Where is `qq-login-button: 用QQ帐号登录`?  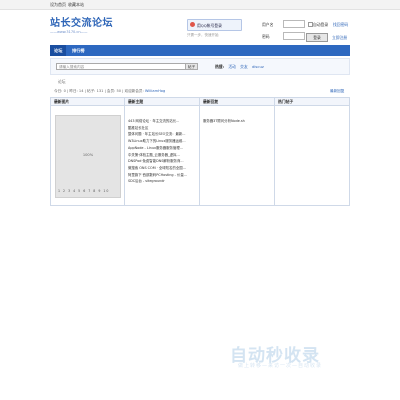 qq-login-button: 用QQ帐号登录 is located at coordinates (214, 25).